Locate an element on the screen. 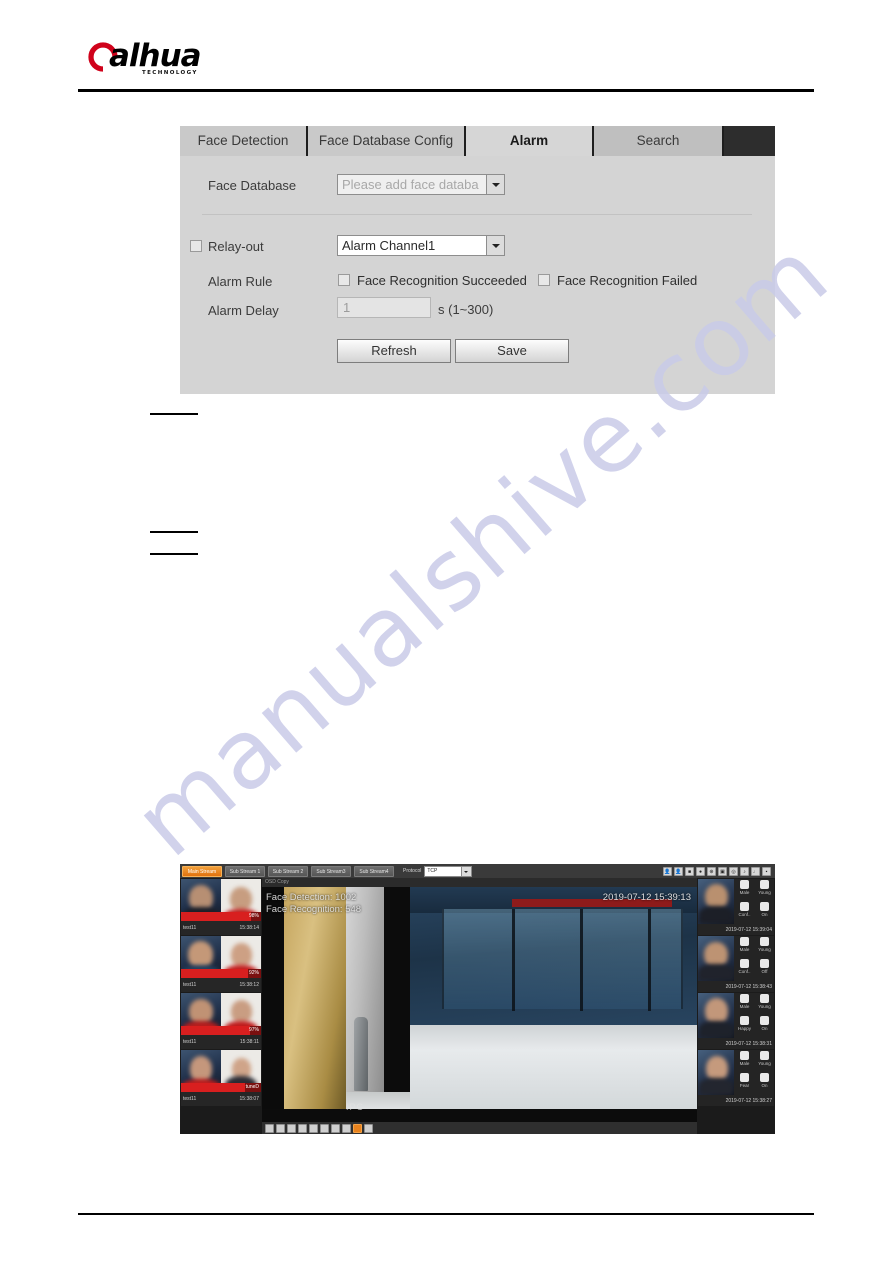 This screenshot has width=893, height=1263. attribute-gender: Male is located at coordinates (744, 1063).